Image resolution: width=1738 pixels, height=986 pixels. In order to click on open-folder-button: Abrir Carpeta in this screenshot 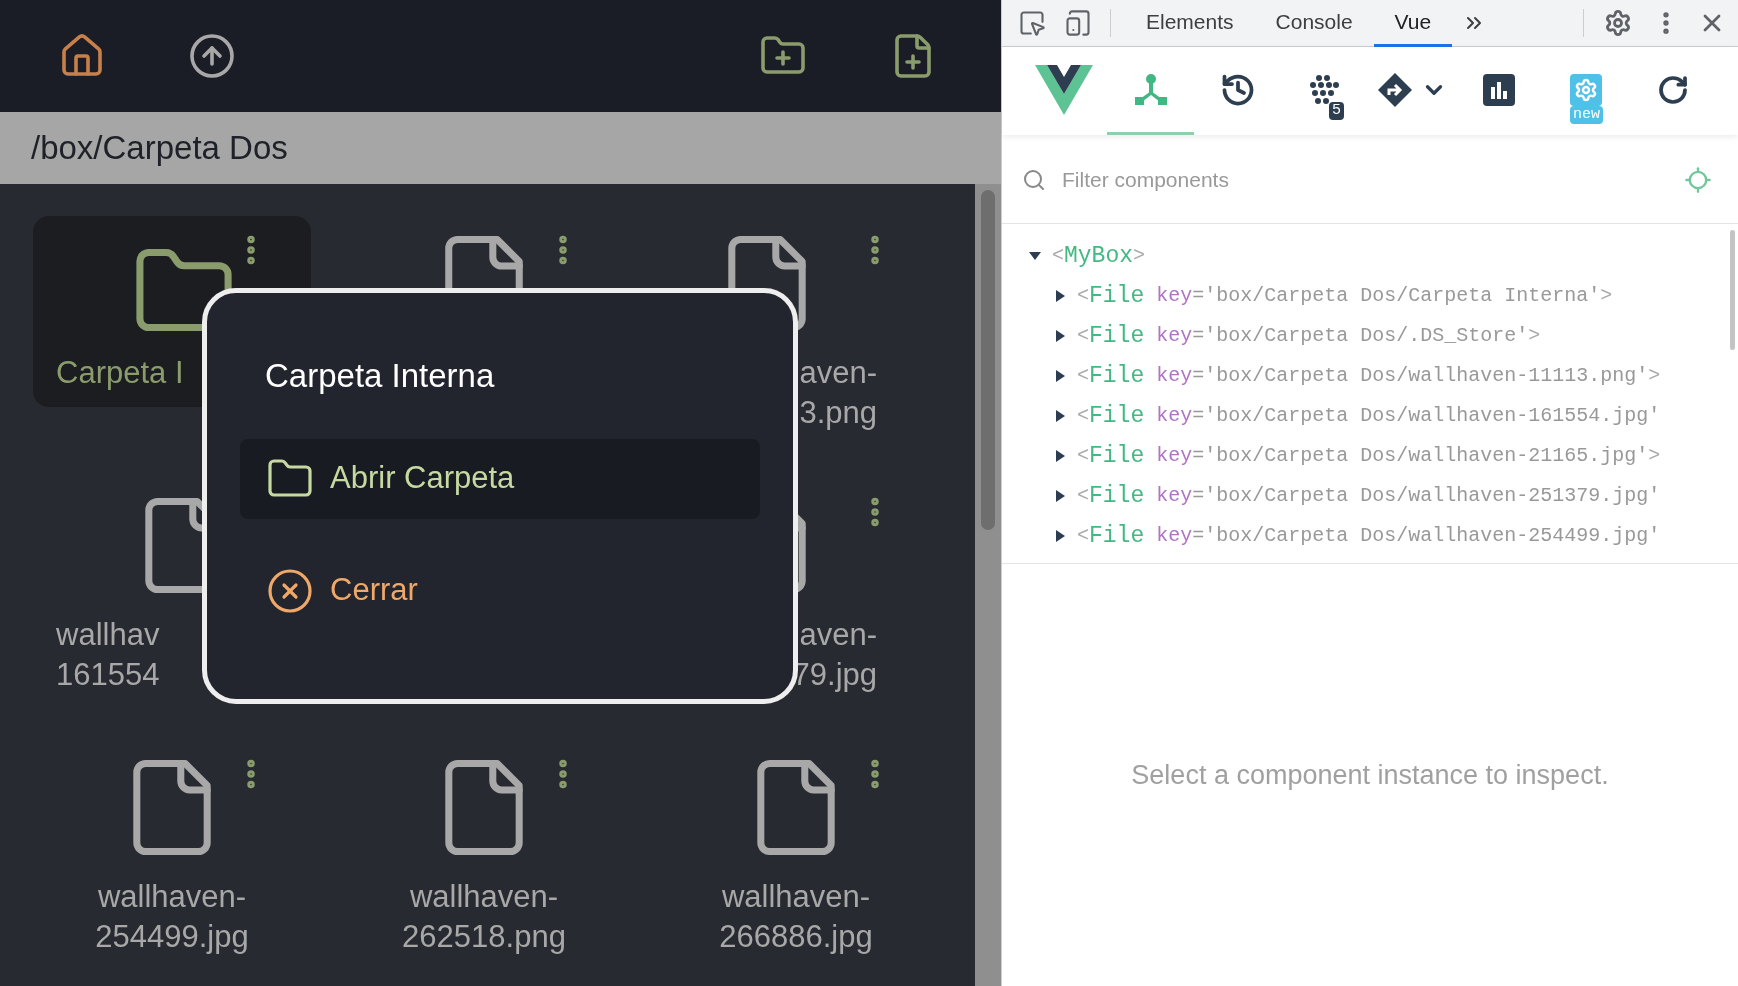, I will do `click(500, 478)`.